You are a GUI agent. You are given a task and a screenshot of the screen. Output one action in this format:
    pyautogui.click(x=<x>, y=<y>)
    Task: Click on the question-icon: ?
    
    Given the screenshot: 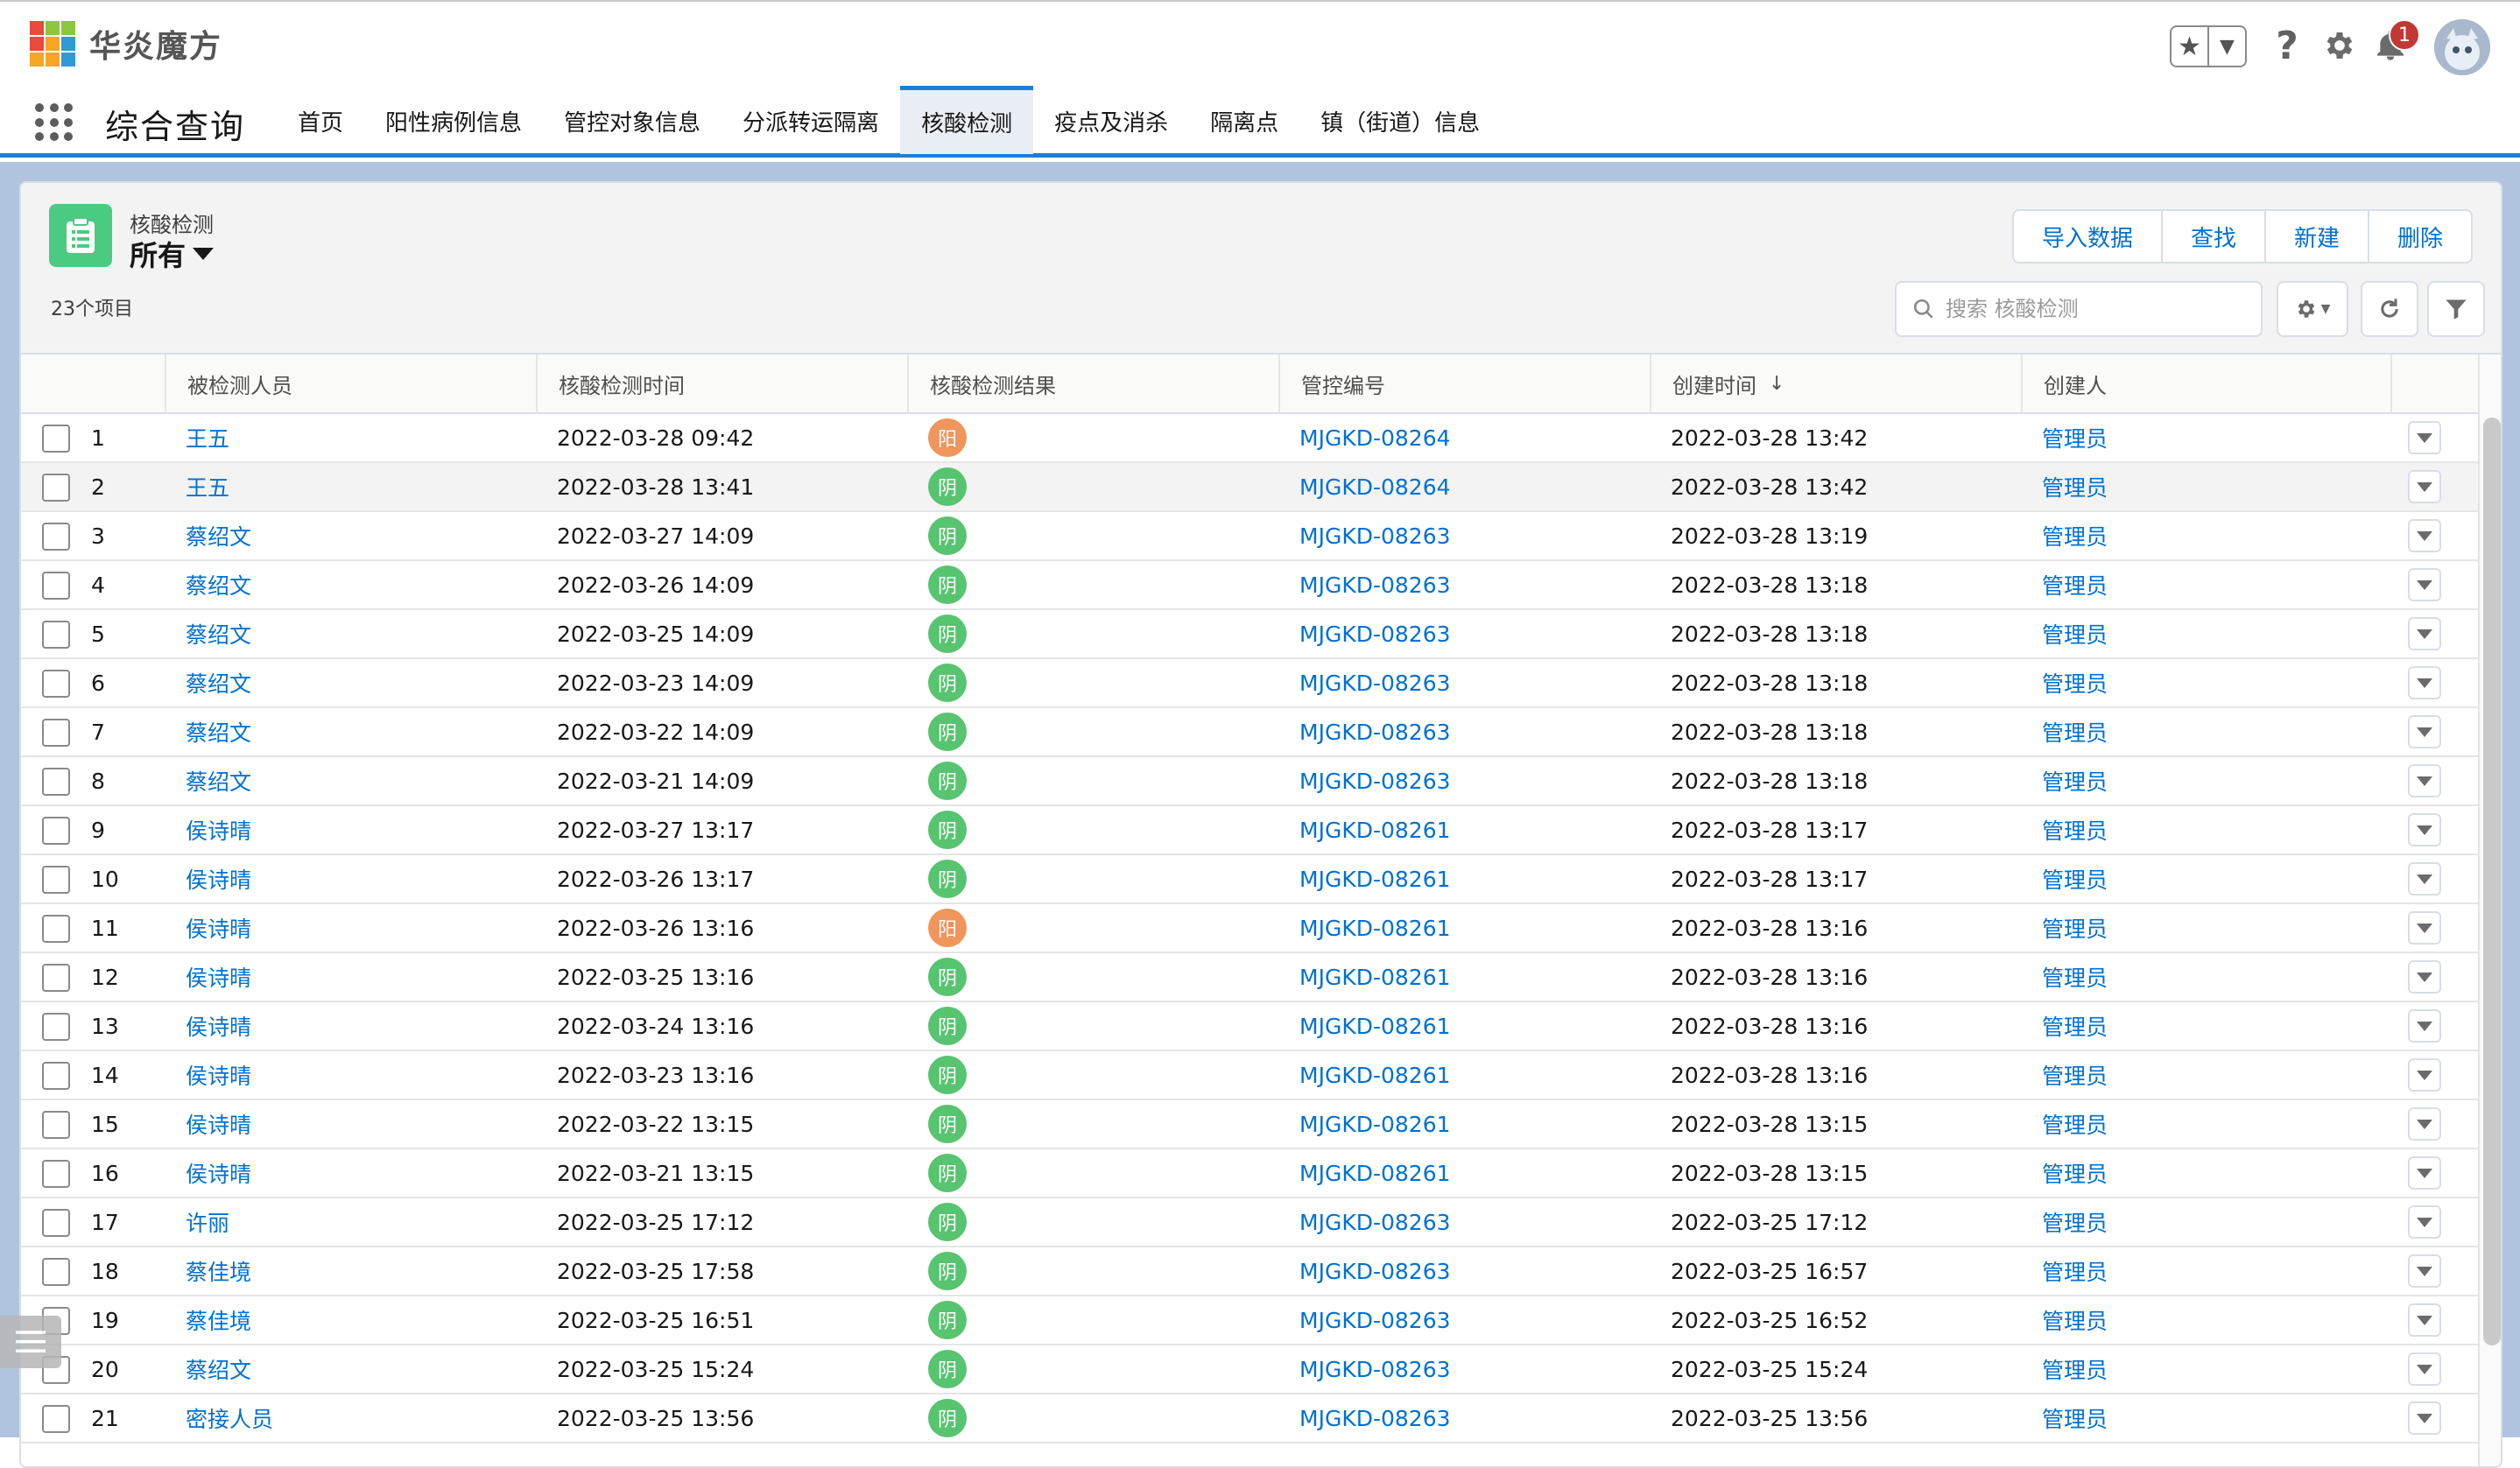 What is the action you would take?
    pyautogui.click(x=2287, y=46)
    